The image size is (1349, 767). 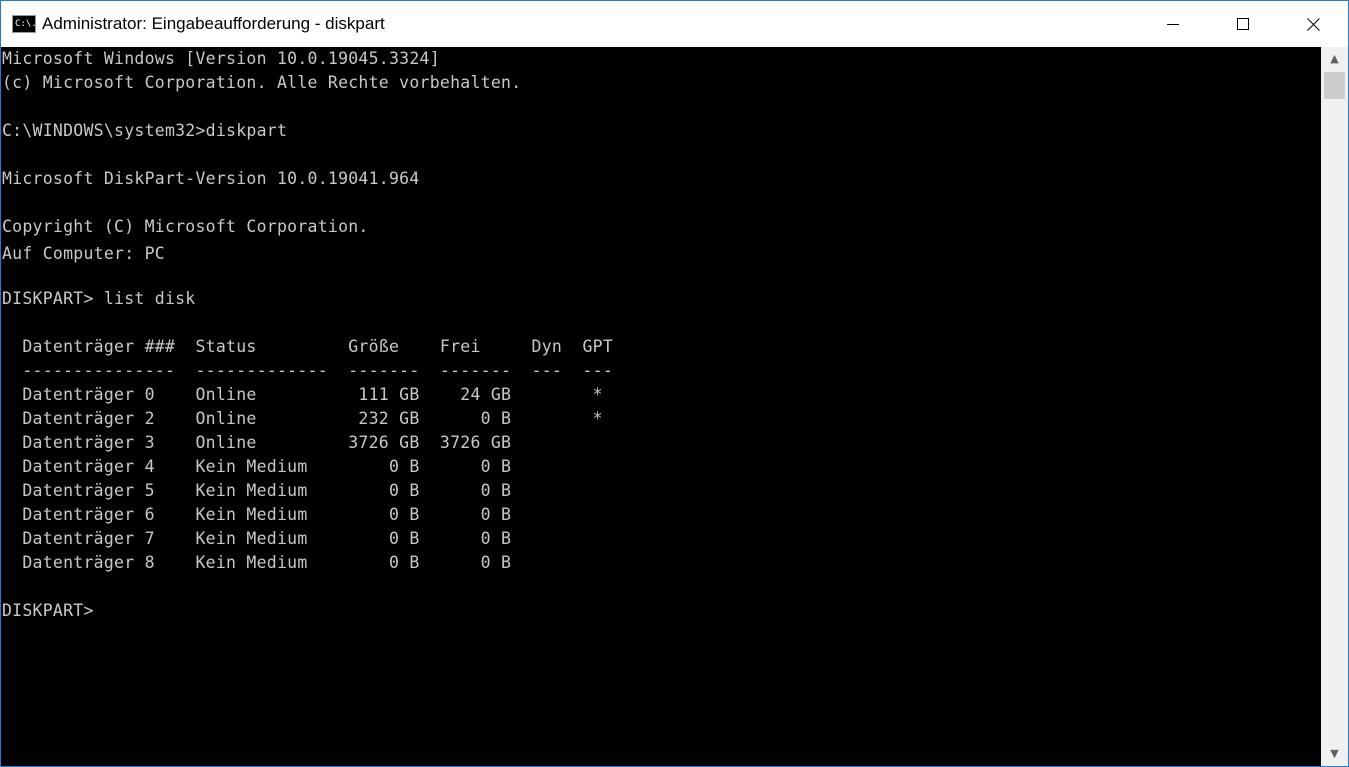 What do you see at coordinates (257, 490) in the screenshot?
I see `table-row: Datenträger 5 Kein Medium 0 B 0 B` at bounding box center [257, 490].